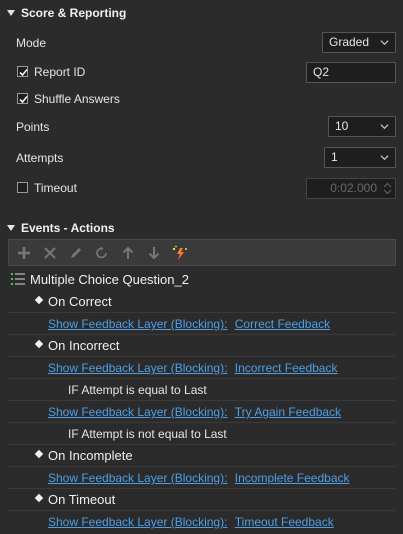  I want to click on delete-icon, so click(50, 253).